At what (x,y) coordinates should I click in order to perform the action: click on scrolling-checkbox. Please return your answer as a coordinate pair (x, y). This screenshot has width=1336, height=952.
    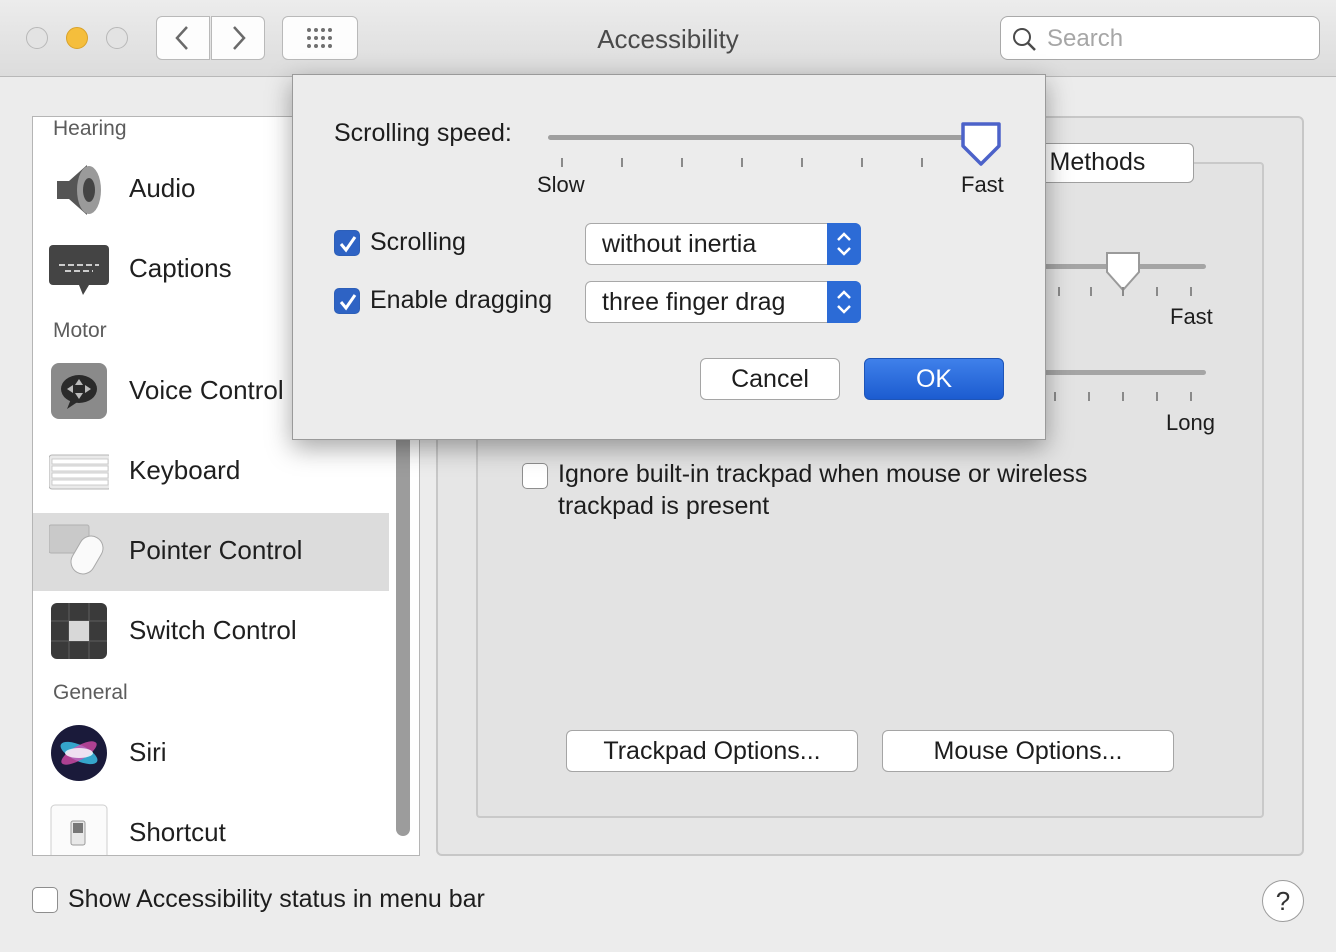
    Looking at the image, I should click on (347, 243).